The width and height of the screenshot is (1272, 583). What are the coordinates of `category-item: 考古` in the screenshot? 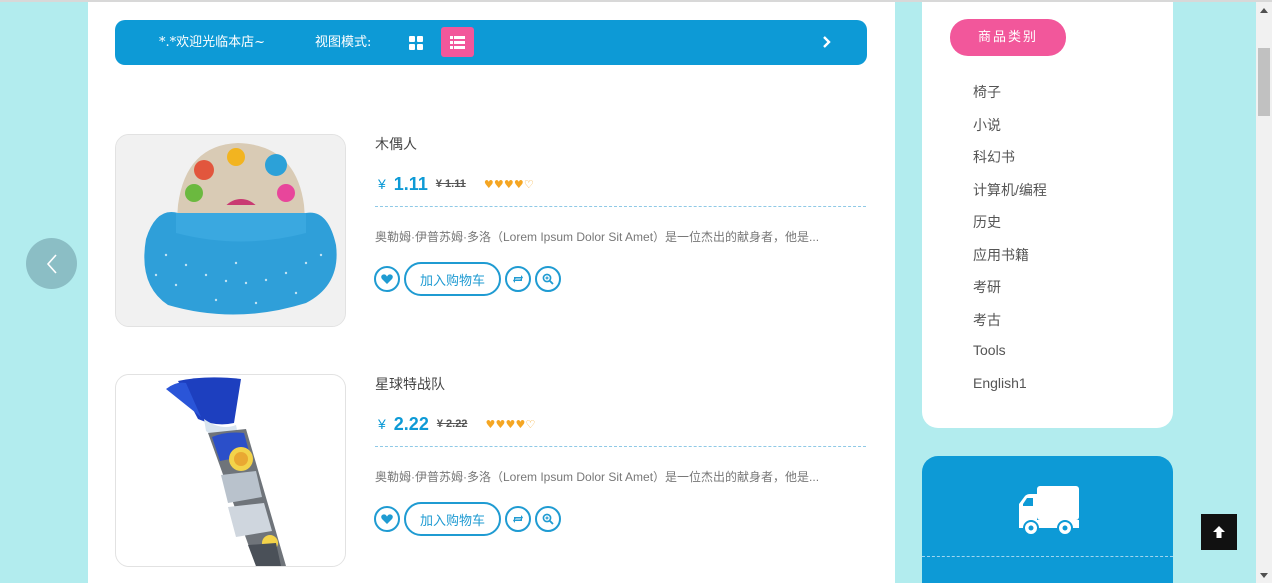 It's located at (1010, 326).